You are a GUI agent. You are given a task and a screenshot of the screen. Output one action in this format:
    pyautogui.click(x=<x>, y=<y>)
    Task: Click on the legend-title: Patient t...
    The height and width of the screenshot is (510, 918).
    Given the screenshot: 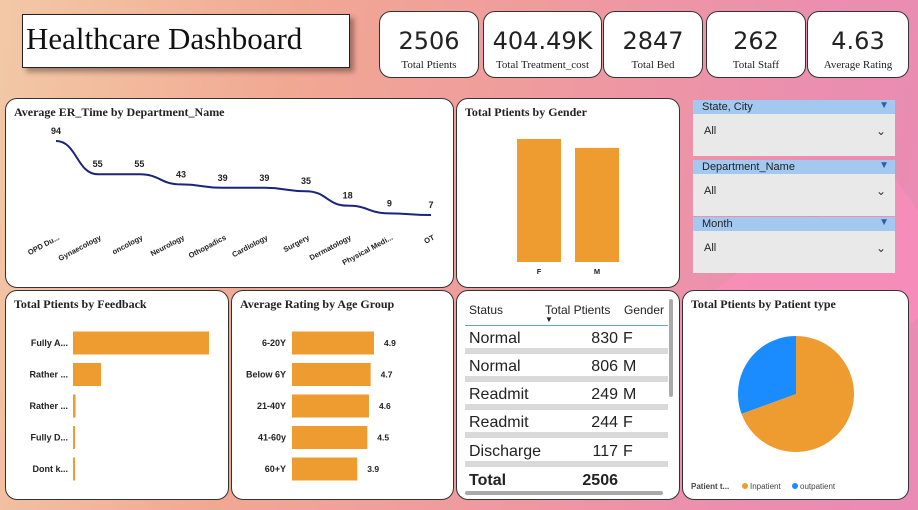 What is the action you would take?
    pyautogui.click(x=710, y=486)
    